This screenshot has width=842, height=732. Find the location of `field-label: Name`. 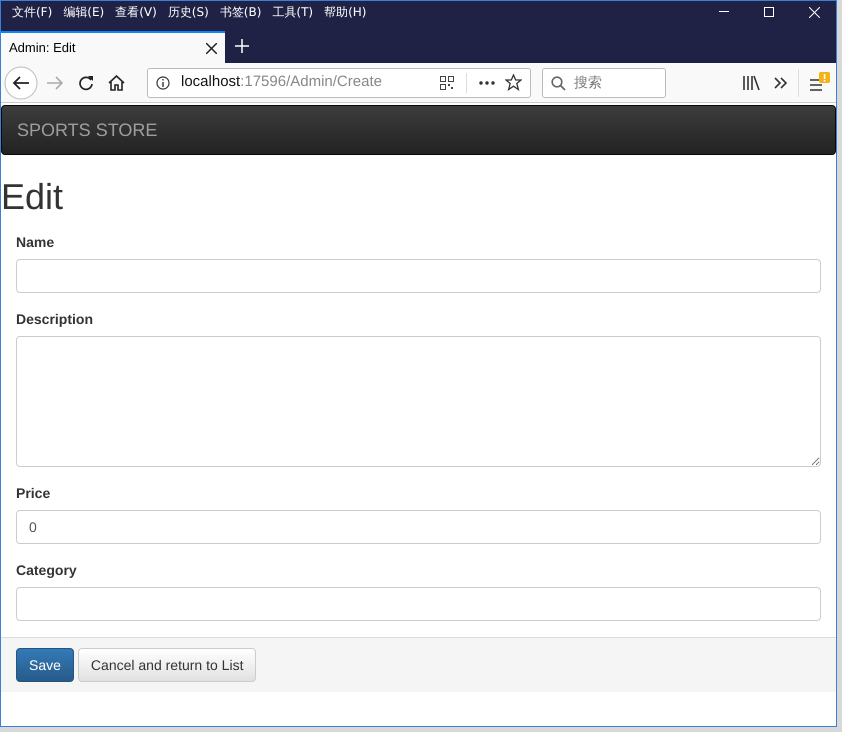

field-label: Name is located at coordinates (36, 242).